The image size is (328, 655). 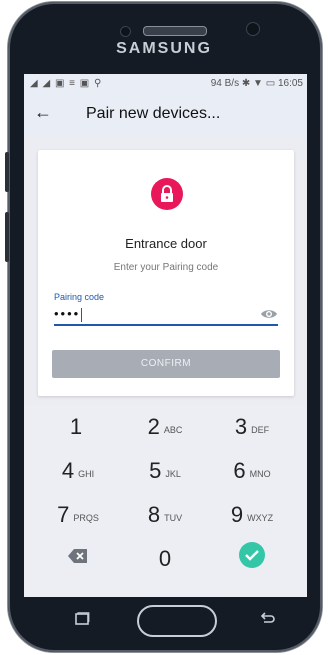 I want to click on pairing-code-value: ••••, so click(x=68, y=314).